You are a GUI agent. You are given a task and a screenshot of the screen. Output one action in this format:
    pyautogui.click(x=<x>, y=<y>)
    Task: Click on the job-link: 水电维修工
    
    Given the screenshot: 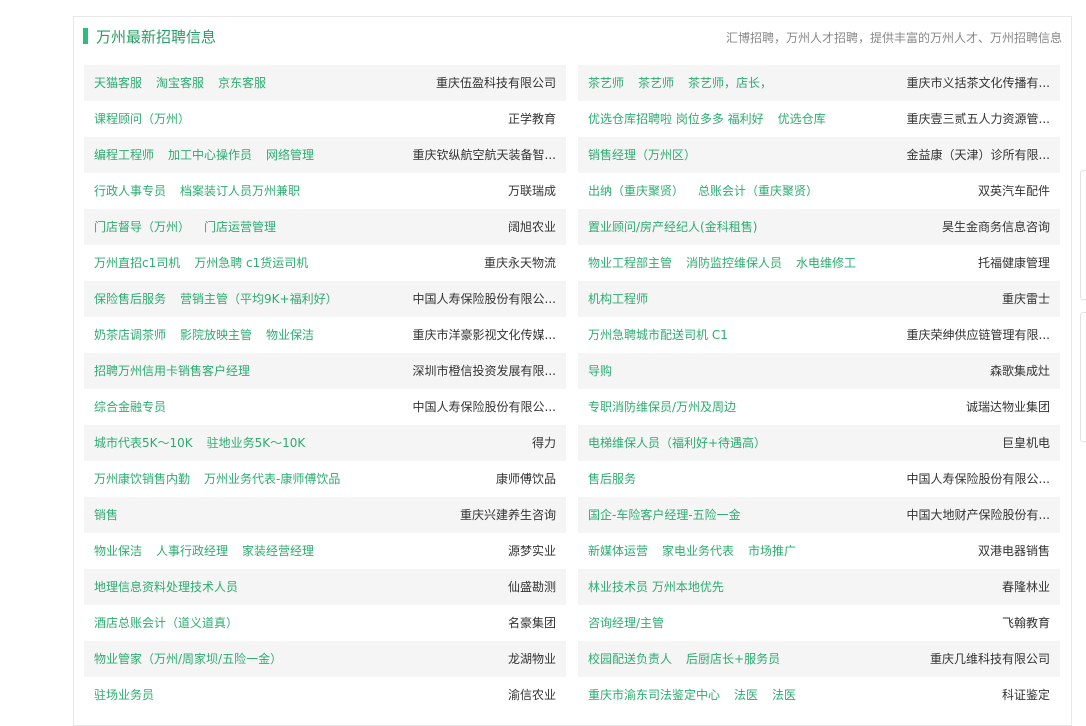 What is the action you would take?
    pyautogui.click(x=826, y=263)
    